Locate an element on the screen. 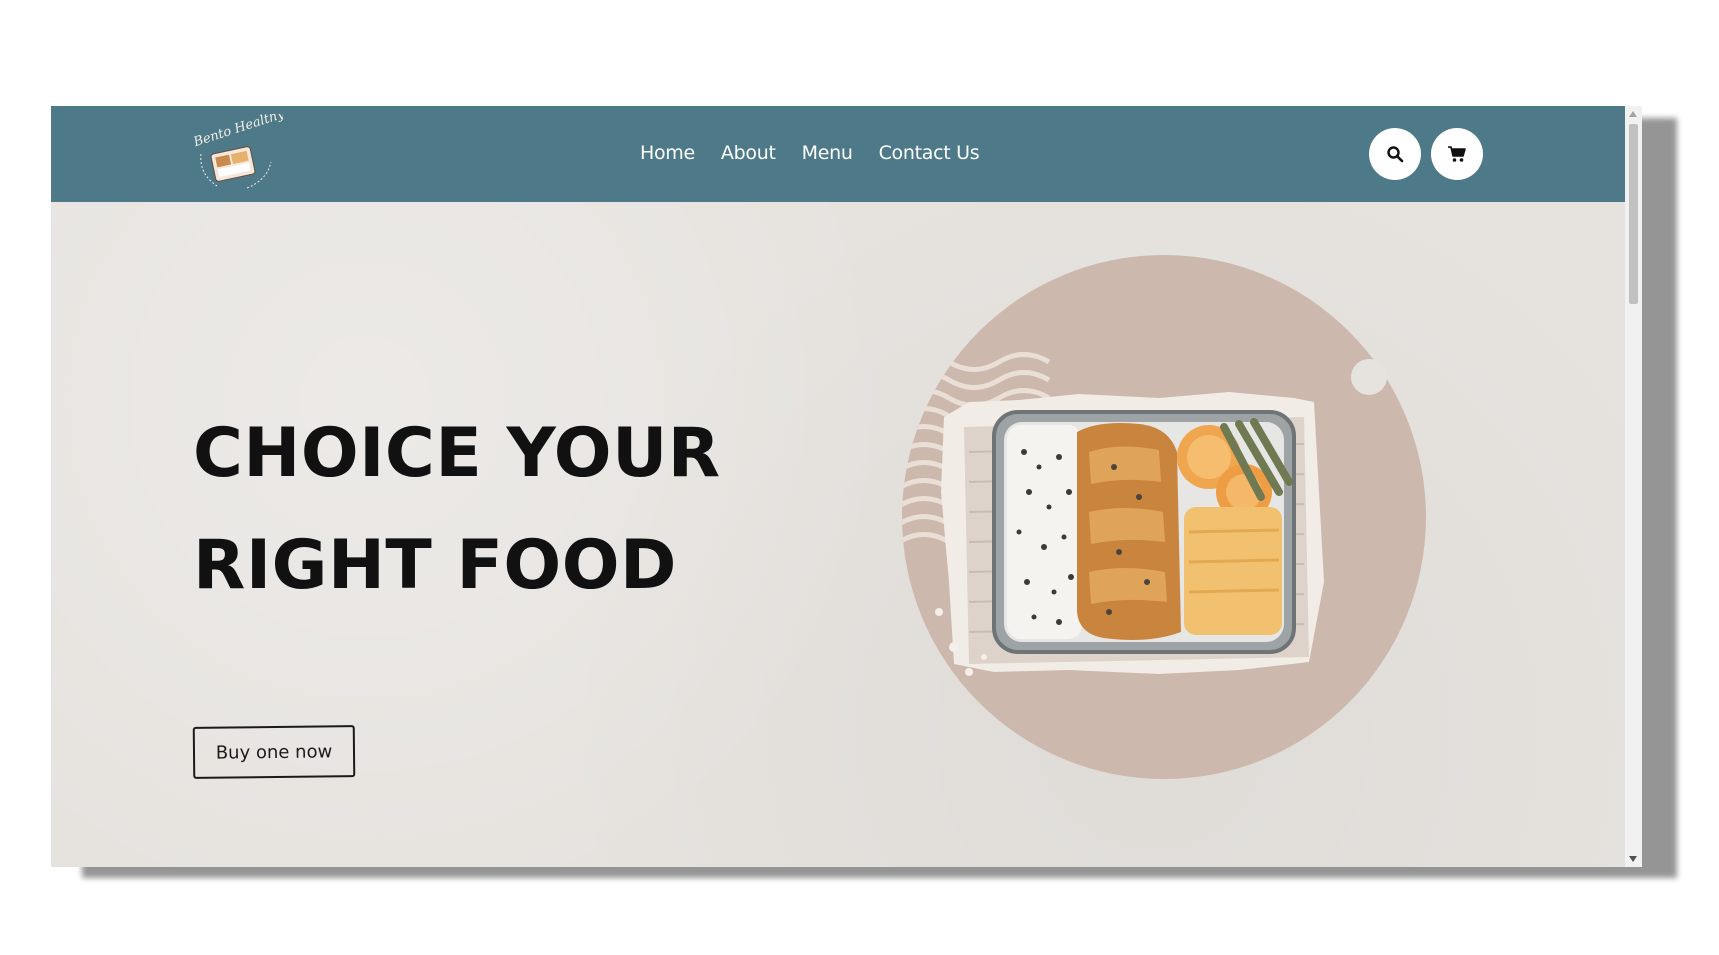  scroll-down-icon is located at coordinates (1633, 859).